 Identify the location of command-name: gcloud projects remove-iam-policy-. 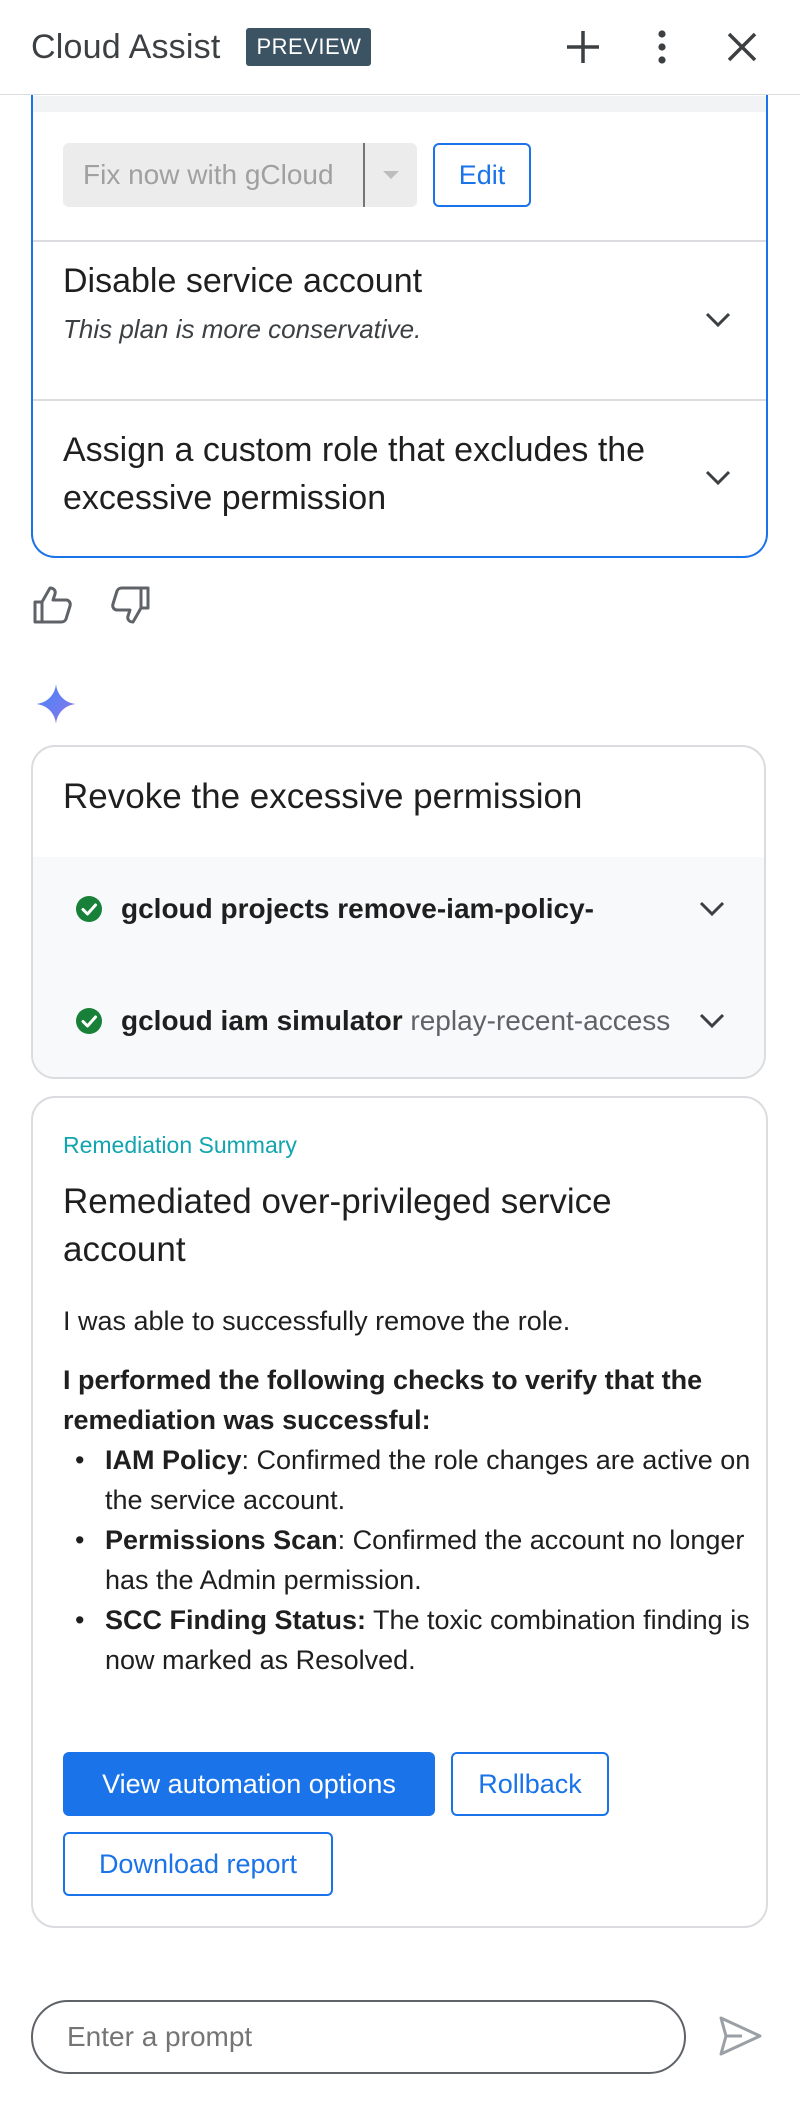
(357, 908).